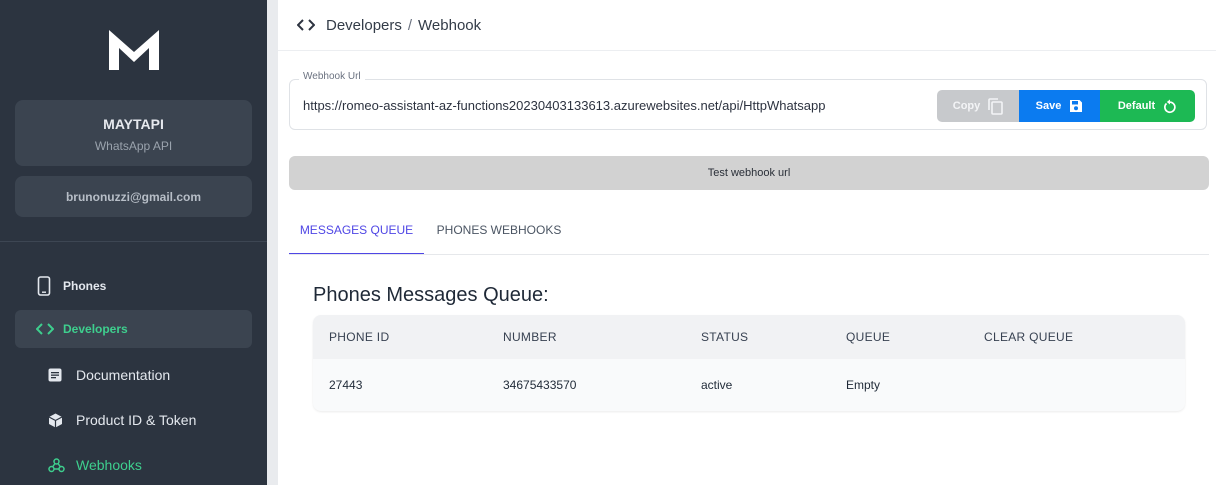  What do you see at coordinates (749, 254) in the screenshot?
I see `tabs-divider` at bounding box center [749, 254].